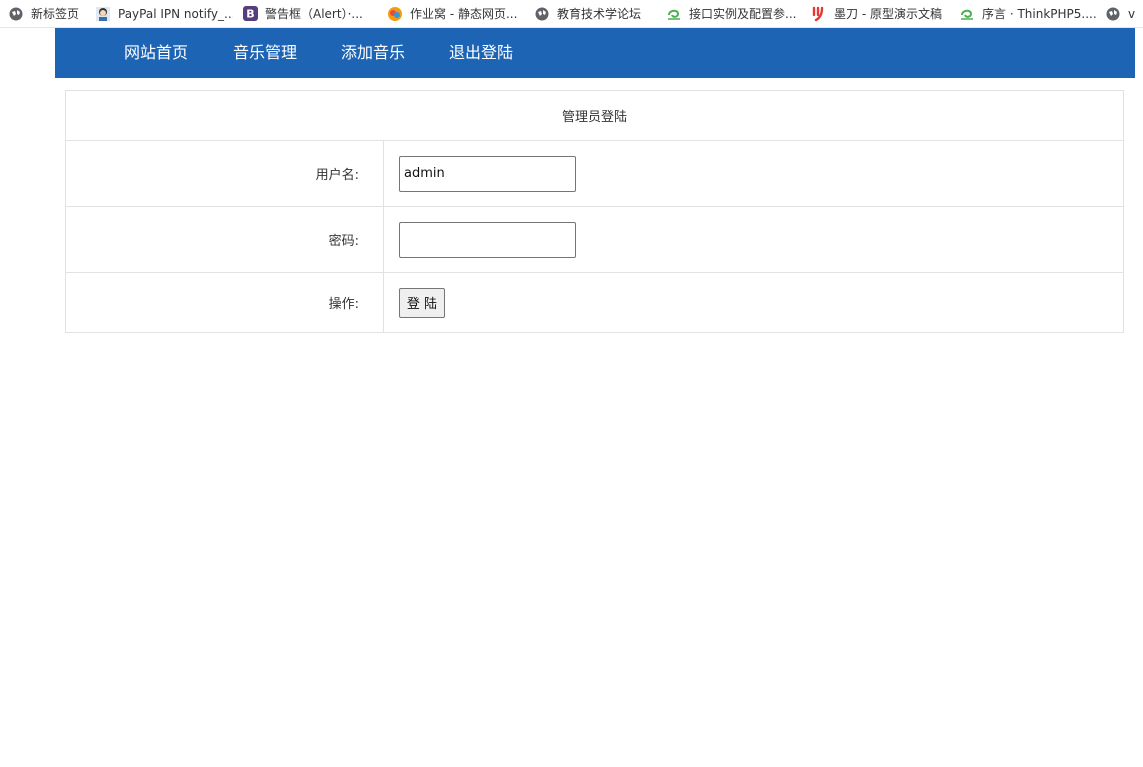 Image resolution: width=1143 pixels, height=767 pixels. What do you see at coordinates (422, 302) in the screenshot?
I see `login-button: 登 陆` at bounding box center [422, 302].